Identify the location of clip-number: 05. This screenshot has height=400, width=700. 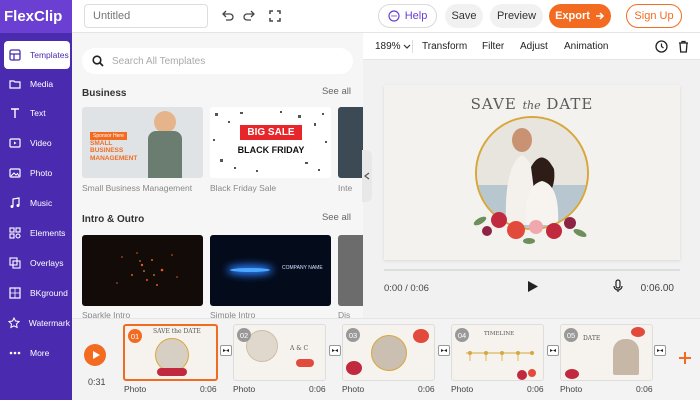
(571, 335).